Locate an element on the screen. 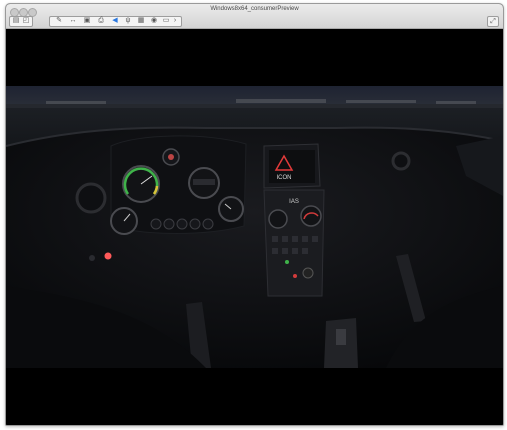  small-gauge-top-needle is located at coordinates (171, 157).